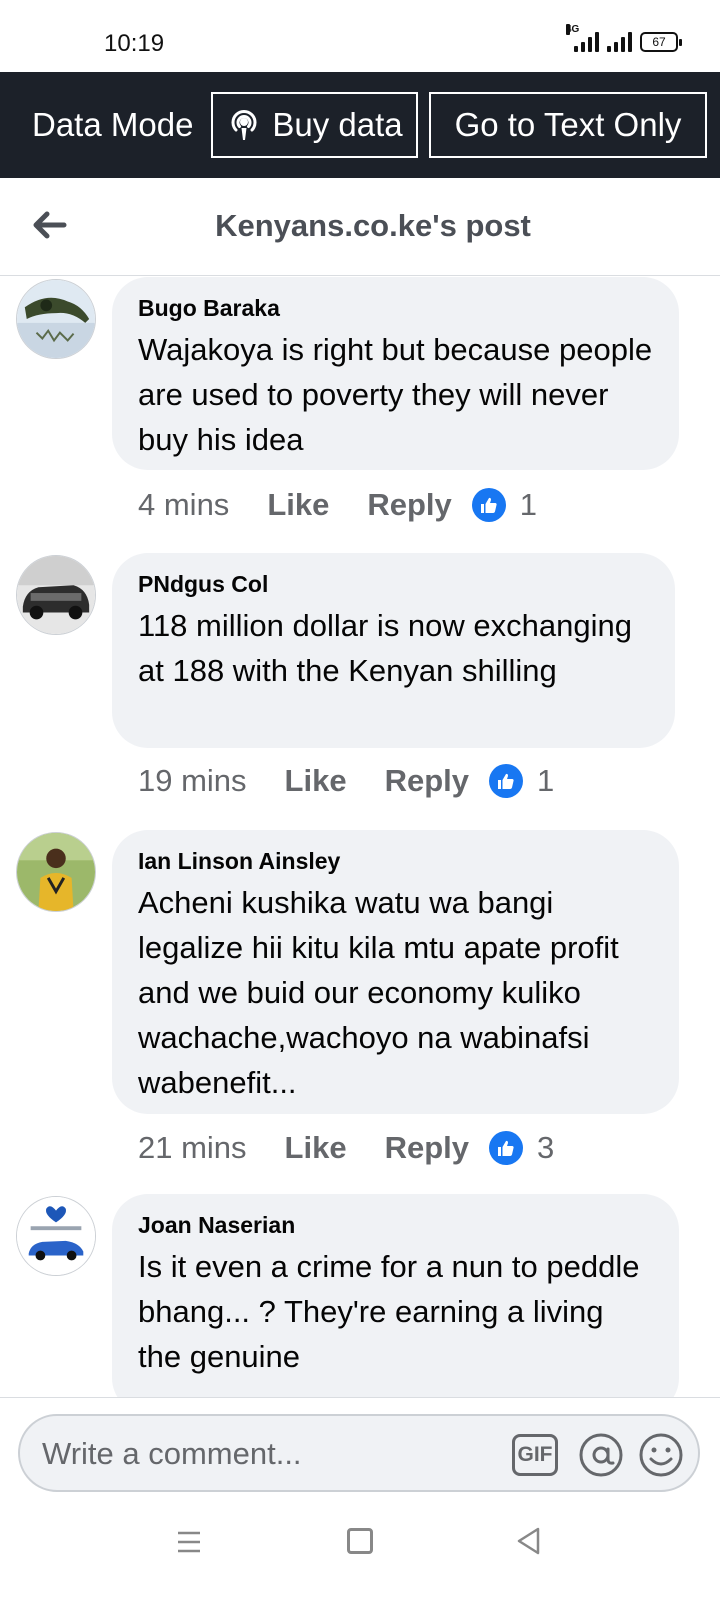 This screenshot has height=1600, width=720. What do you see at coordinates (244, 125) in the screenshot?
I see `podcast-icon` at bounding box center [244, 125].